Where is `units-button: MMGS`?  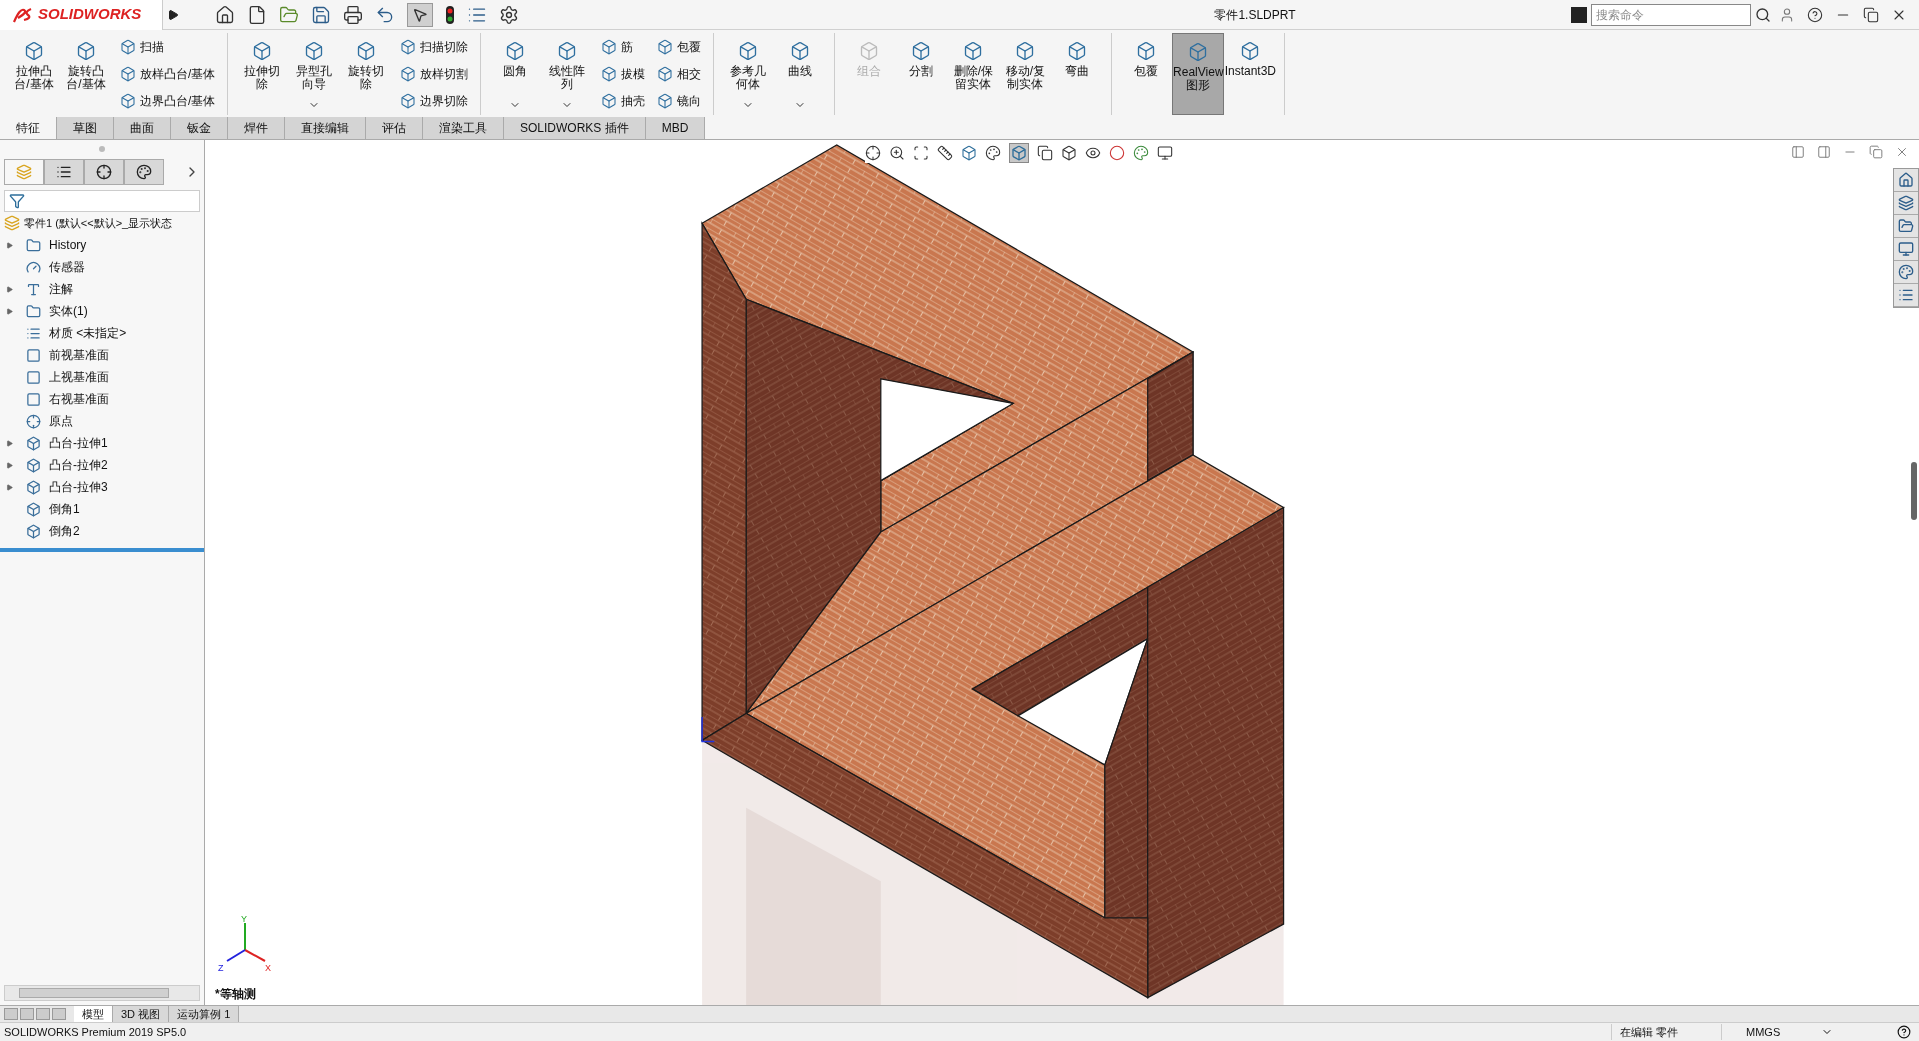 units-button: MMGS is located at coordinates (1771, 1032).